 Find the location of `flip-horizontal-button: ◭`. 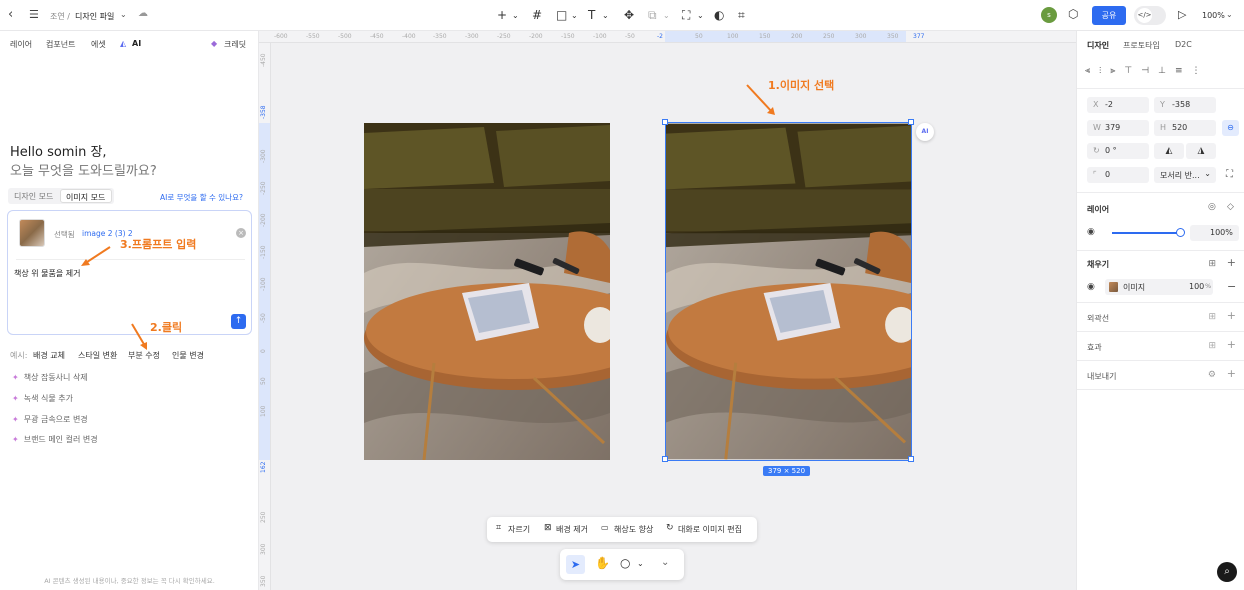

flip-horizontal-button: ◭ is located at coordinates (1169, 151).